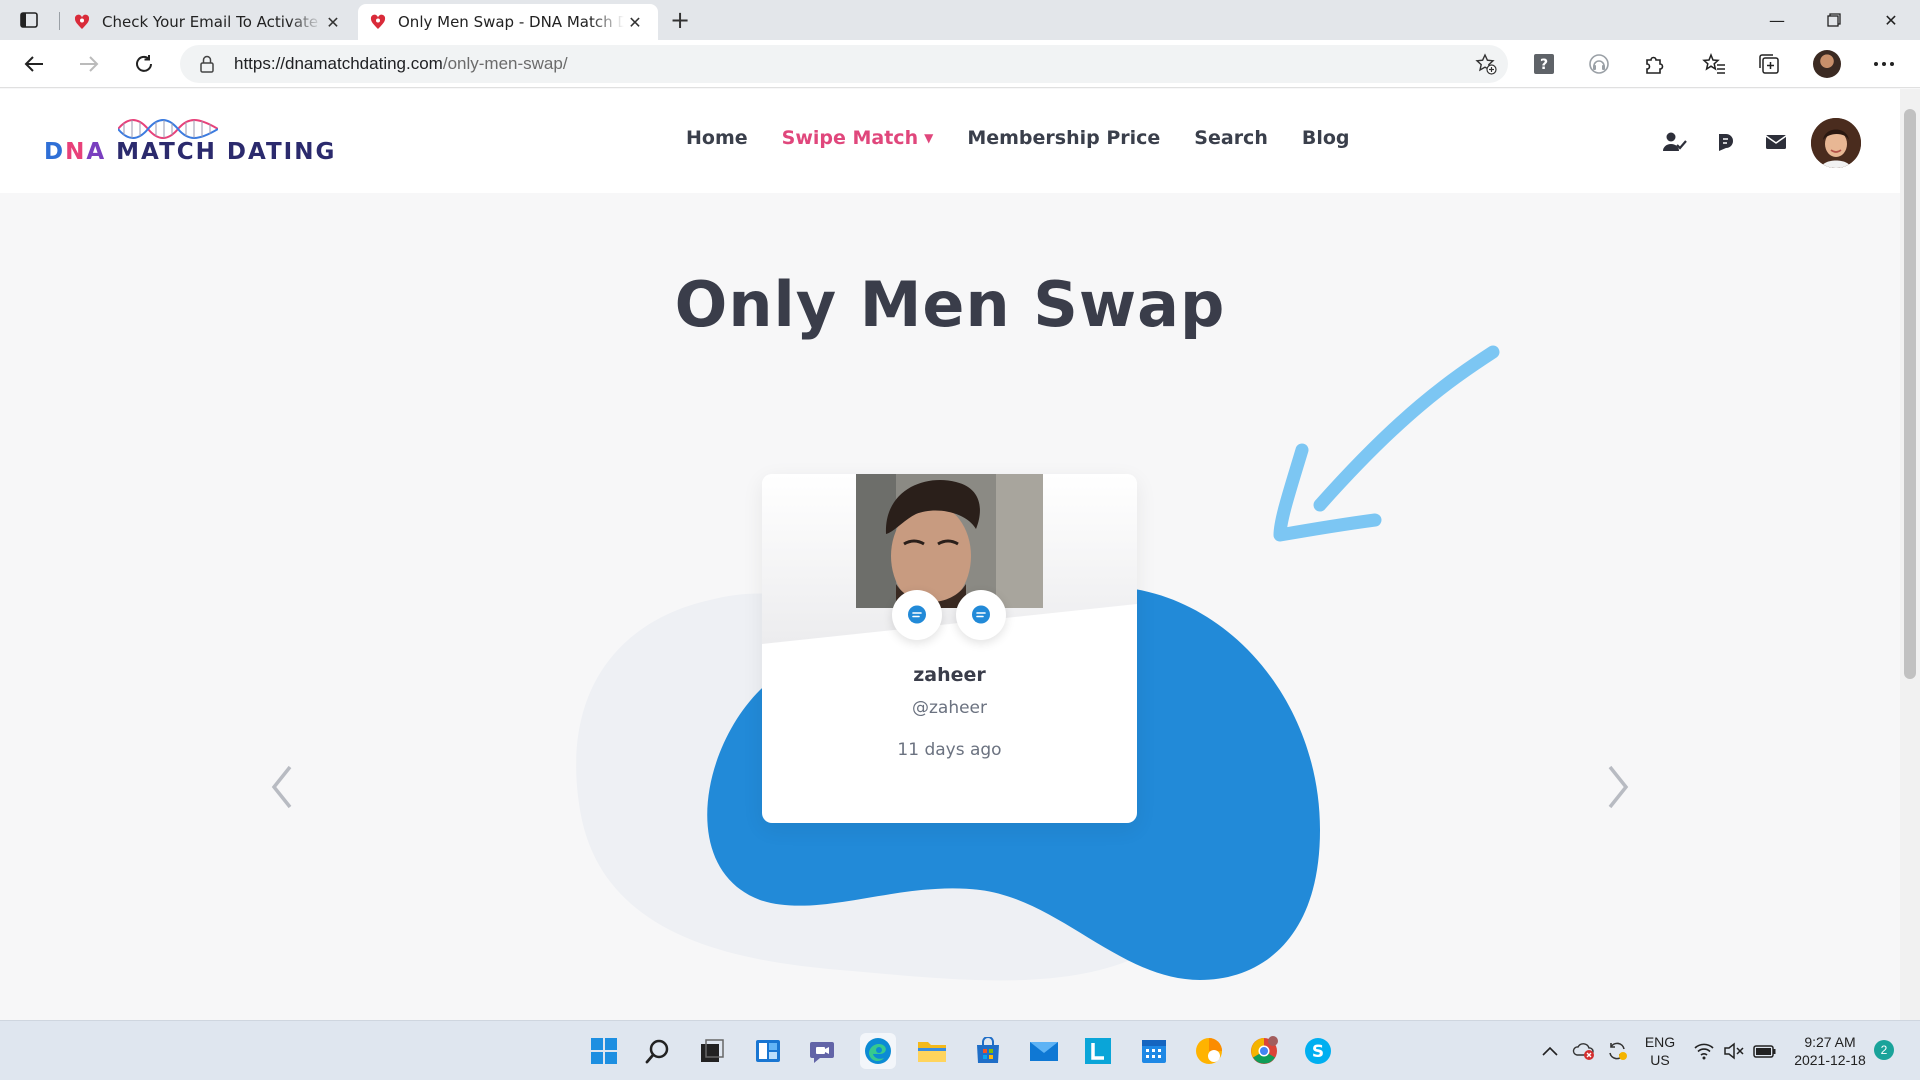 The width and height of the screenshot is (1920, 1080). Describe the element at coordinates (338, 63) in the screenshot. I see `url-host: https://dnamatchdating.com` at that location.